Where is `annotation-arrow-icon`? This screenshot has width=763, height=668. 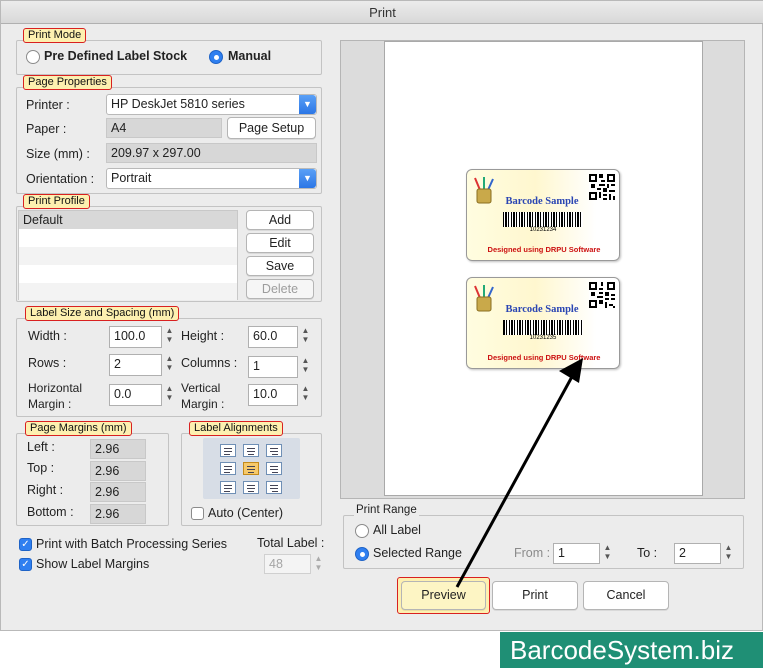 annotation-arrow-icon is located at coordinates (519, 473).